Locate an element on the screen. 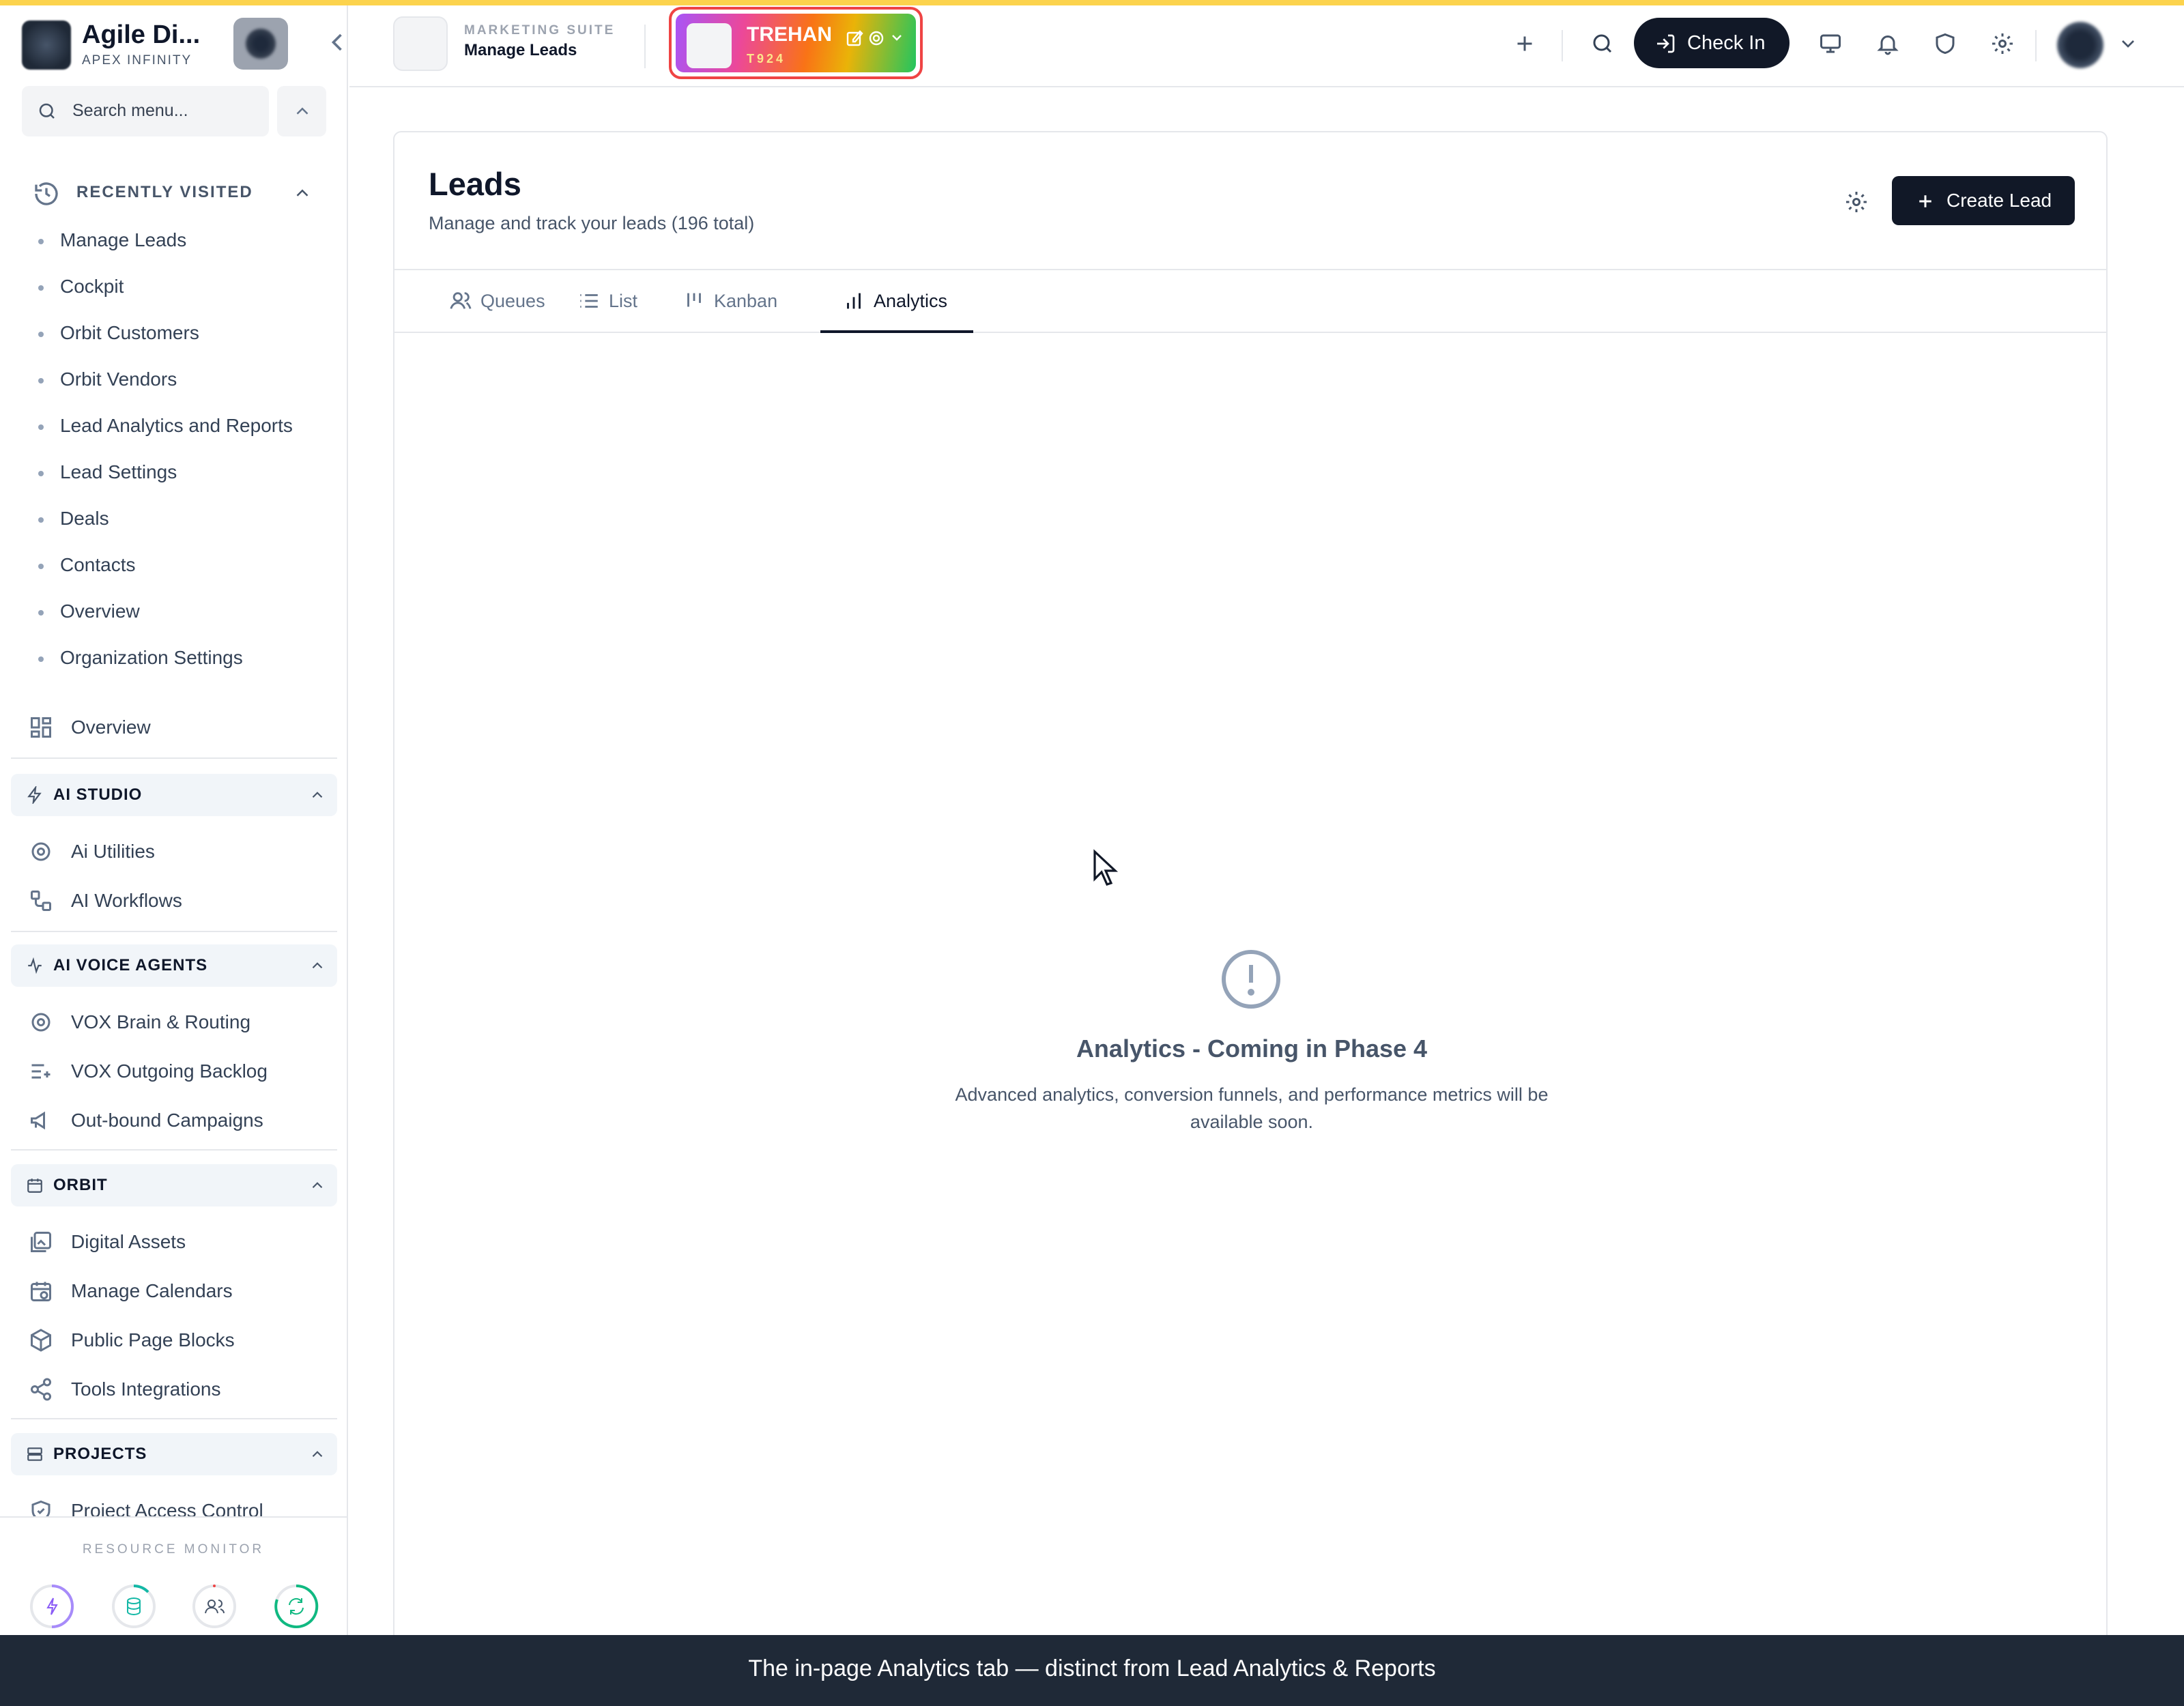  search-toggle-button is located at coordinates (301, 111).